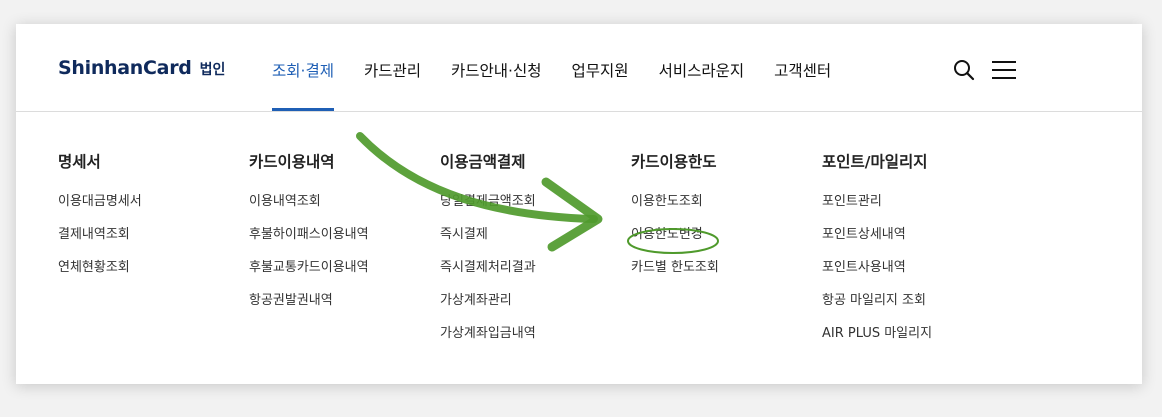 The width and height of the screenshot is (1162, 417). Describe the element at coordinates (964, 70) in the screenshot. I see `search-icon` at that location.